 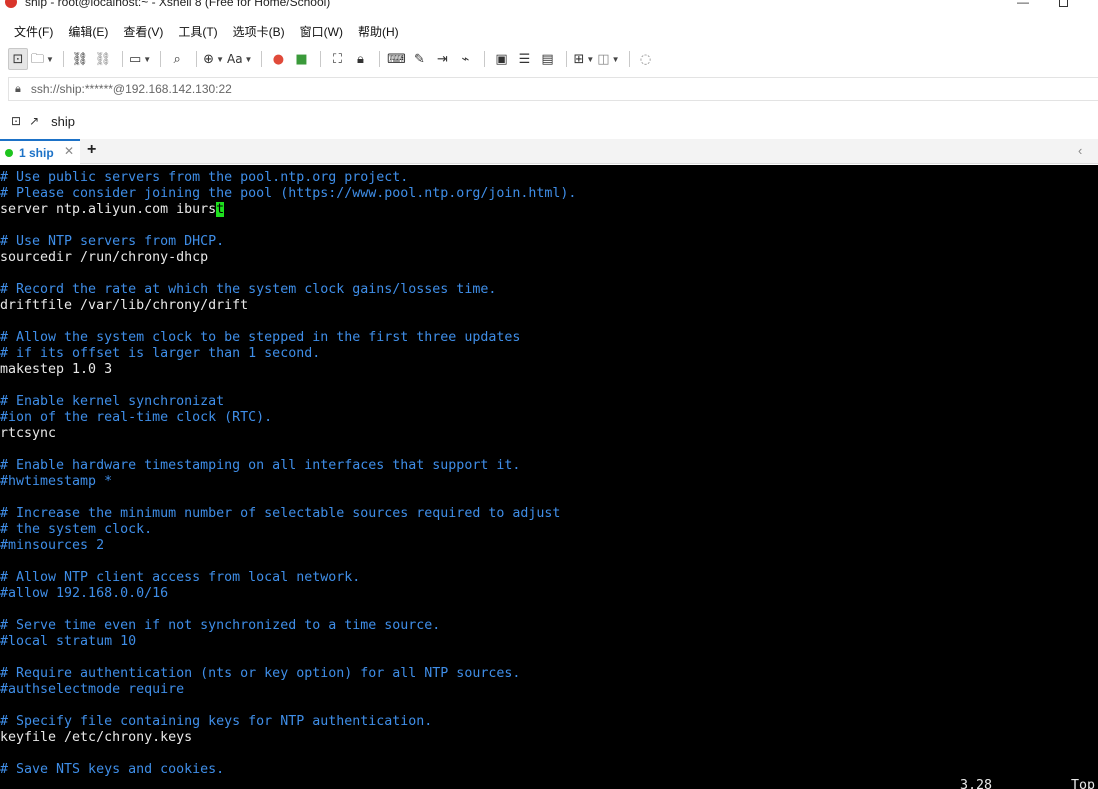 I want to click on xshell-icon: ●, so click(x=278, y=59).